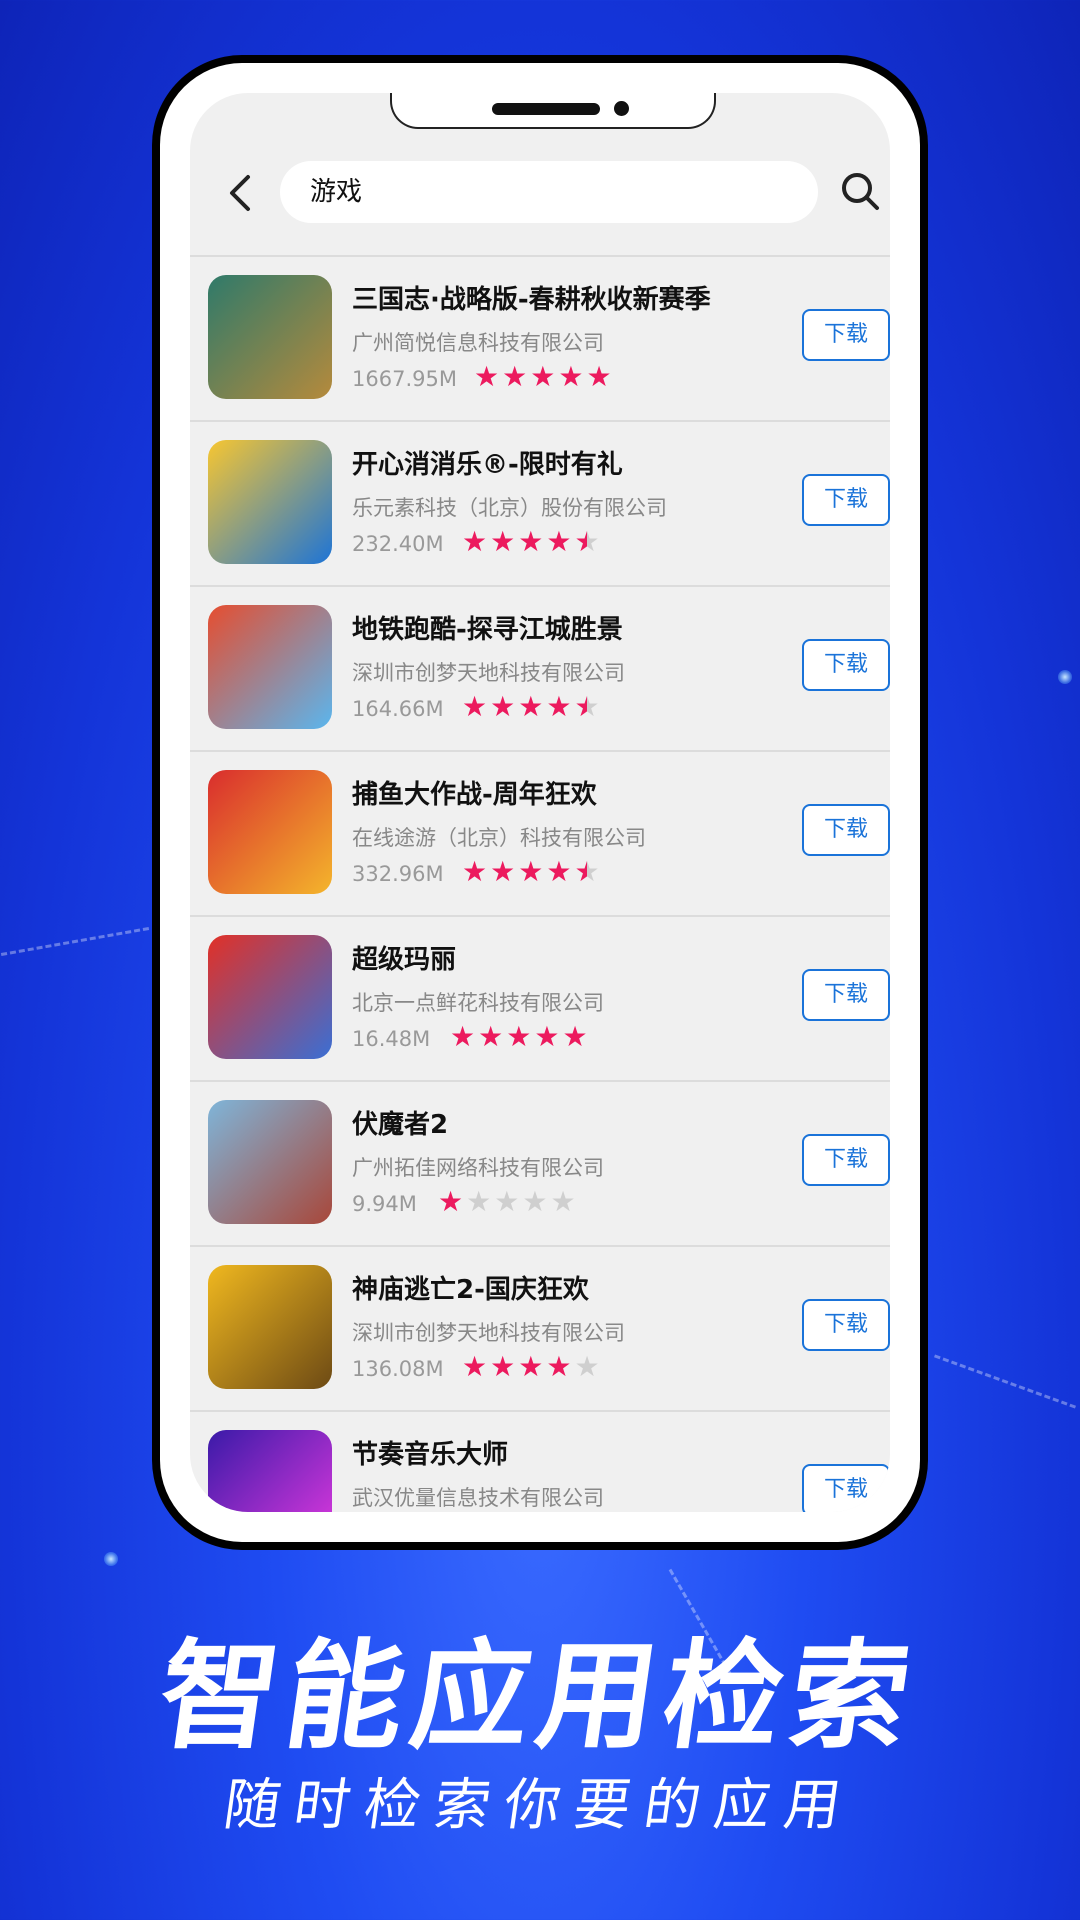  I want to click on app-list-item: 地铁跑酷-探寻江城胜景 深圳市创梦天地科技有限公司 164.66M ★ ★ ★ ★ ★ 下载, so click(540, 667).